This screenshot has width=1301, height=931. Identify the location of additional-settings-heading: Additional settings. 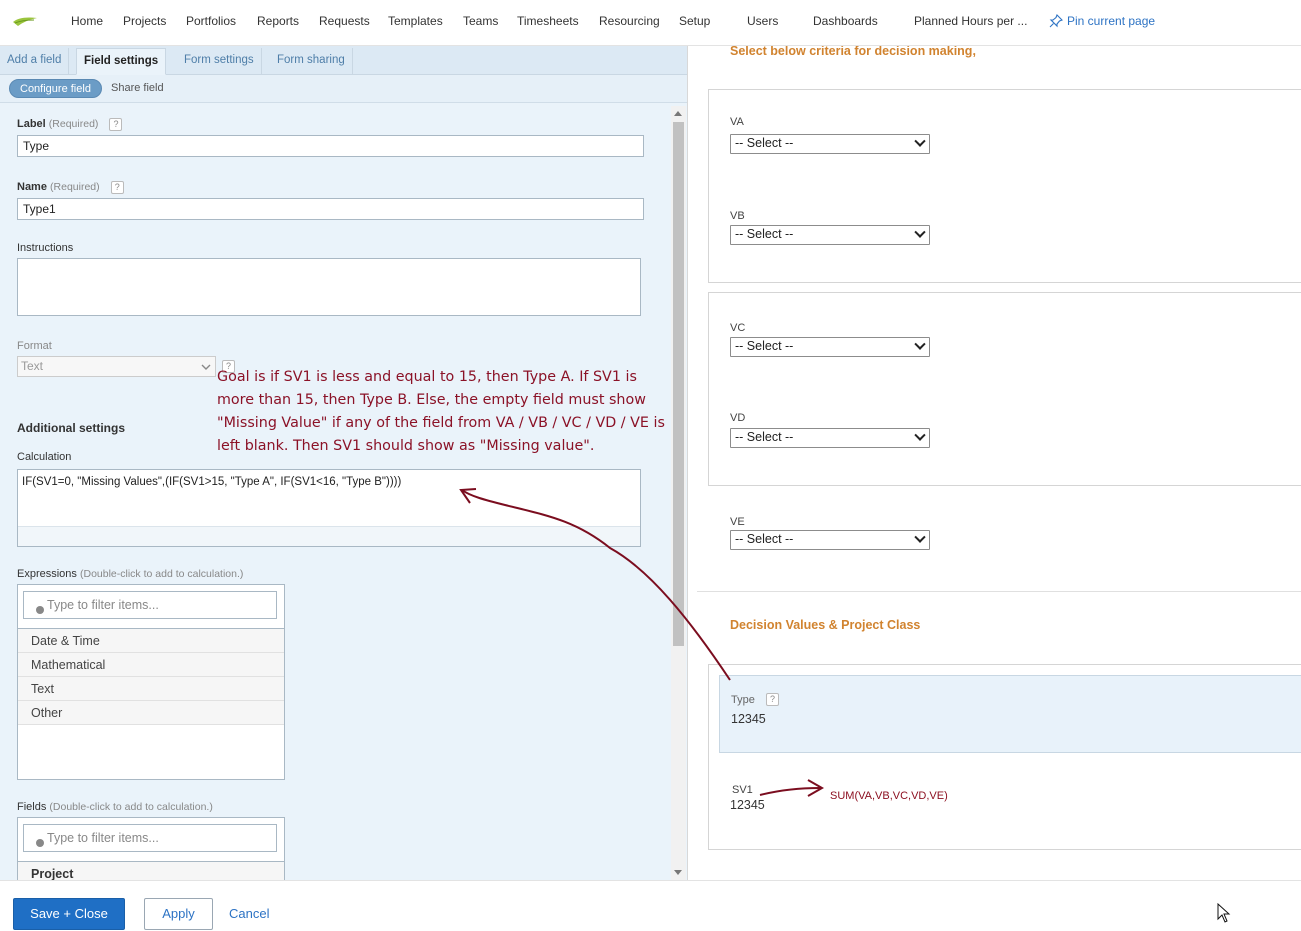
(71, 428).